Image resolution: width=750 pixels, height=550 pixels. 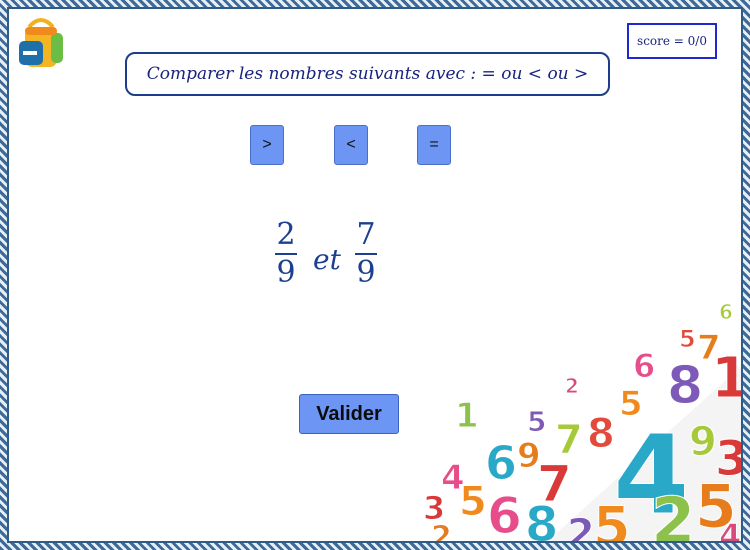 What do you see at coordinates (327, 259) in the screenshot?
I see `connector-text: et` at bounding box center [327, 259].